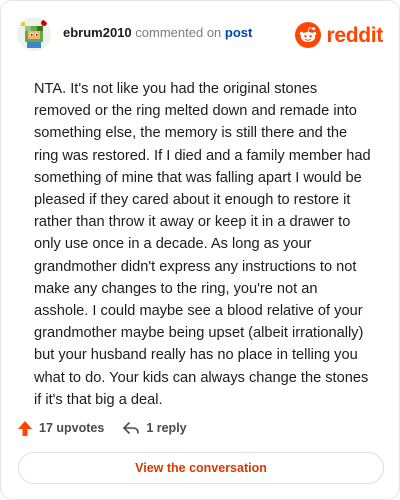 The width and height of the screenshot is (400, 500). I want to click on comment-meta: ebrum2010 commented on post, so click(157, 32).